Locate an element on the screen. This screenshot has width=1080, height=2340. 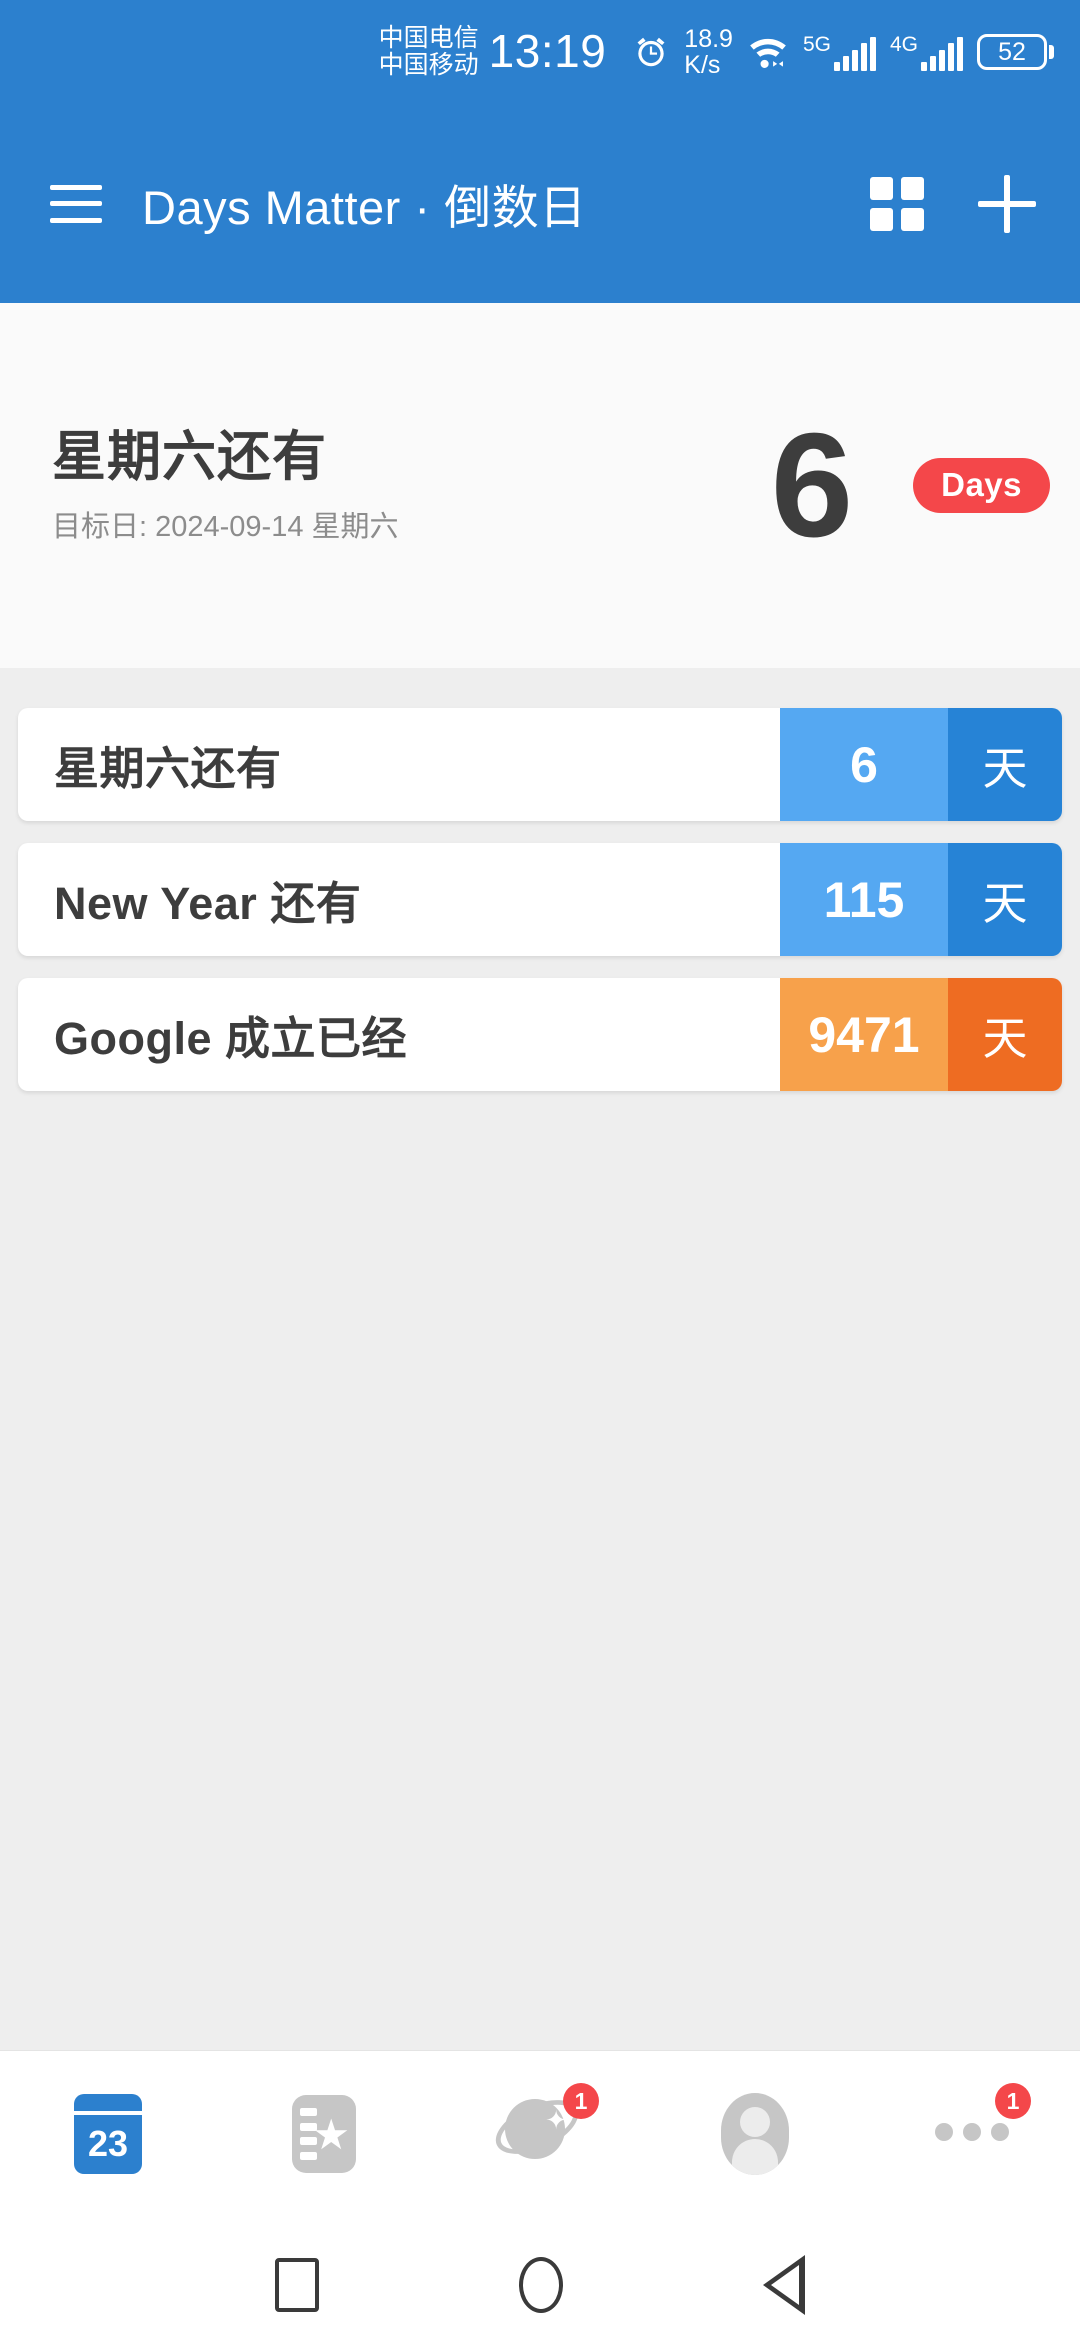
ticket-star-icon: ★ is located at coordinates (324, 2134).